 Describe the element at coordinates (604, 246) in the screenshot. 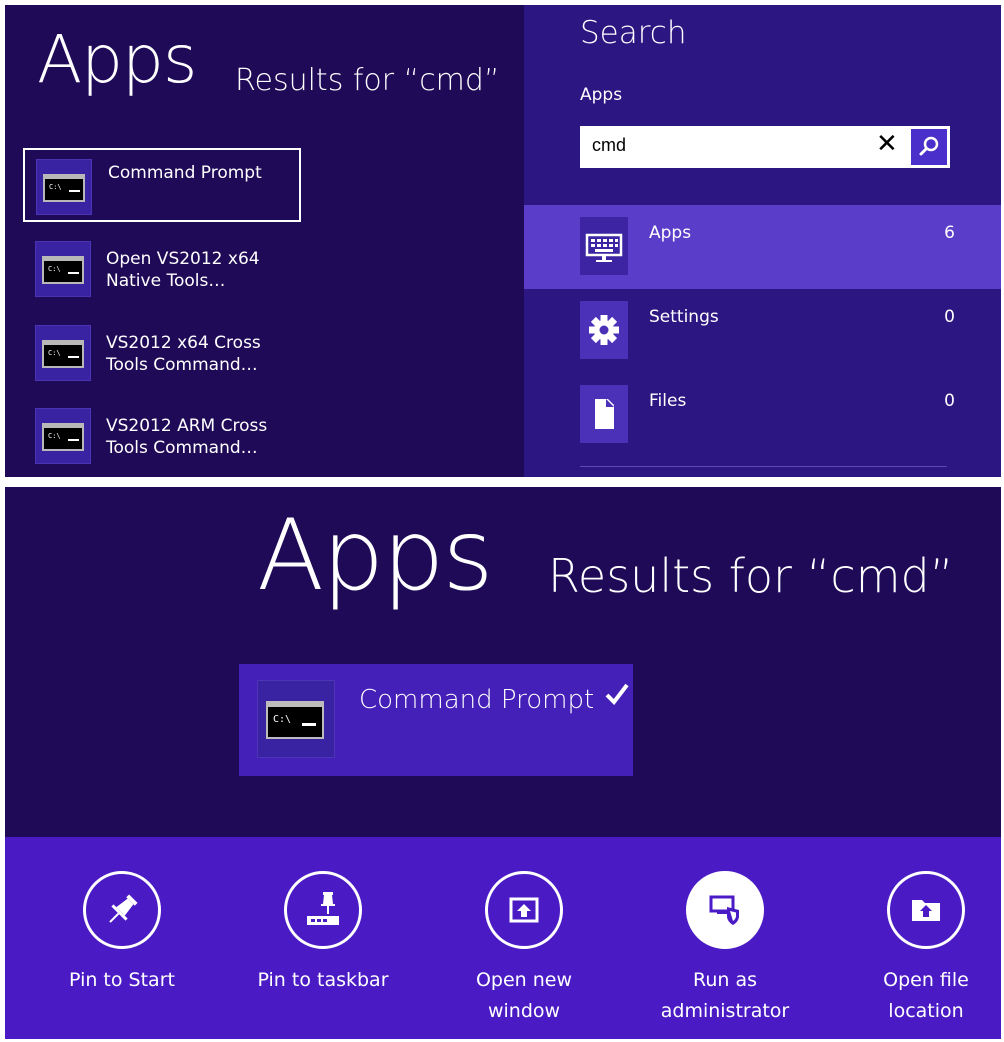

I see `apps-keyboard-icon` at that location.